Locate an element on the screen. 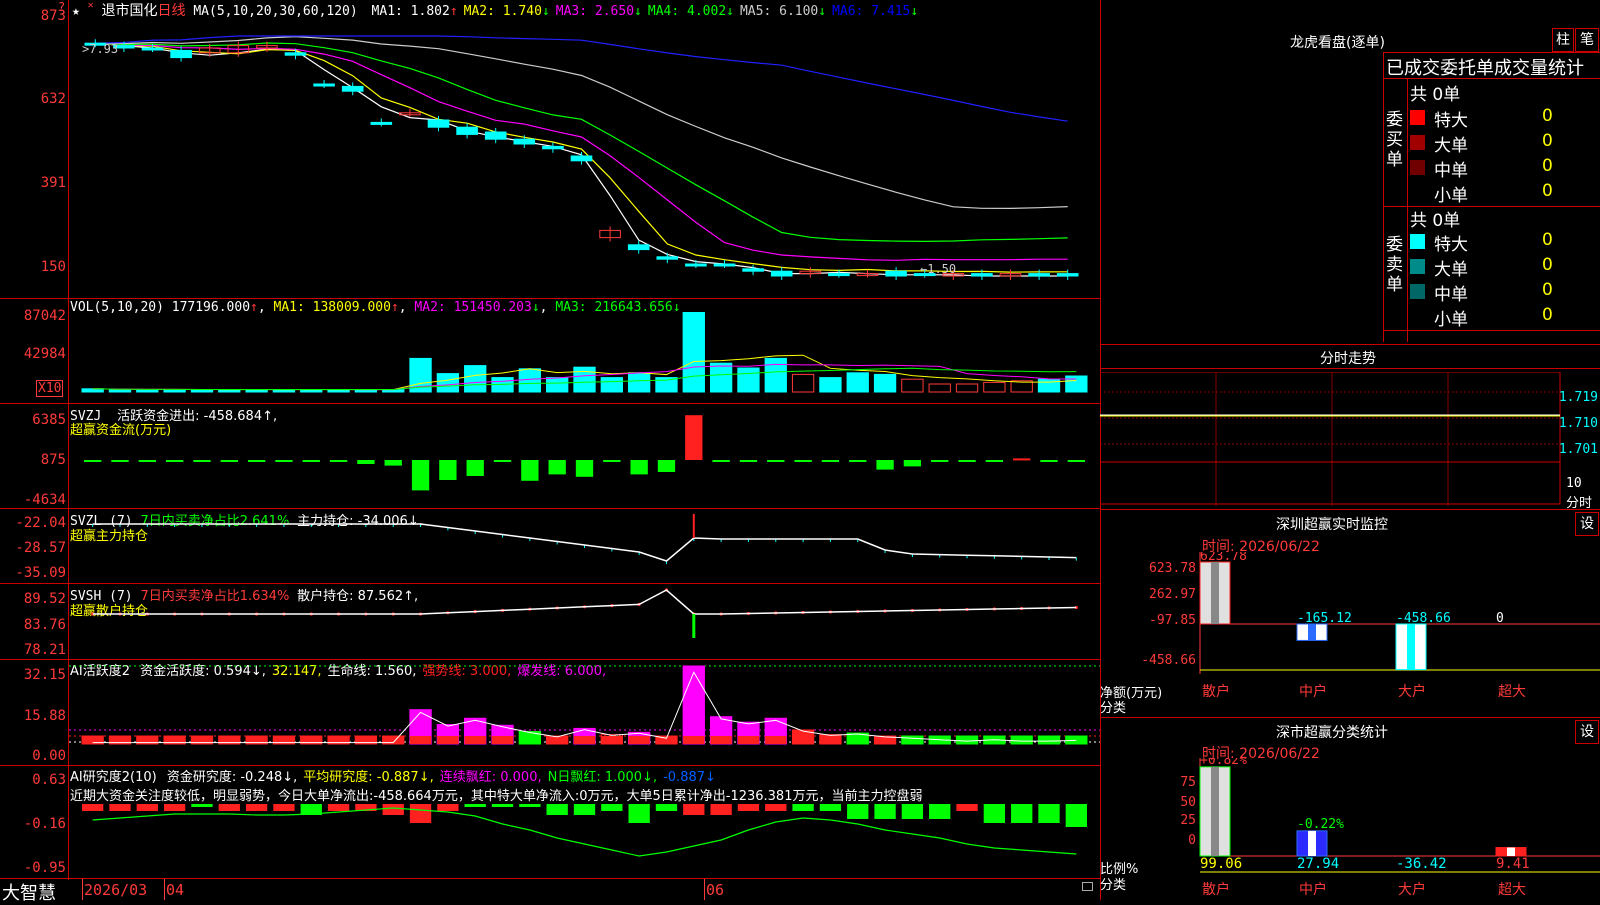 This screenshot has height=905, width=1600. lhb-bar-button: 柱 is located at coordinates (1563, 40).